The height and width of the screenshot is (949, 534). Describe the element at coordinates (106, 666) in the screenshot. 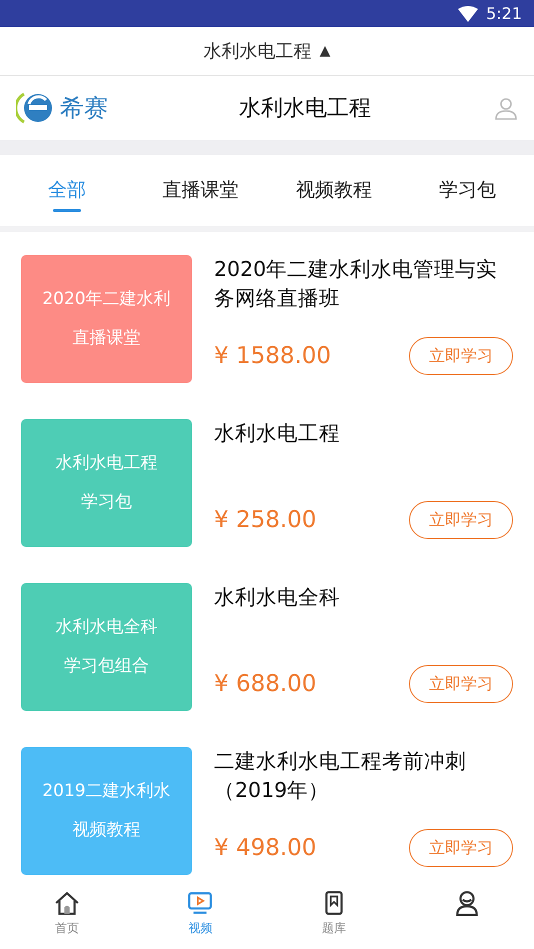

I see `cover-text: 学习包组合` at that location.